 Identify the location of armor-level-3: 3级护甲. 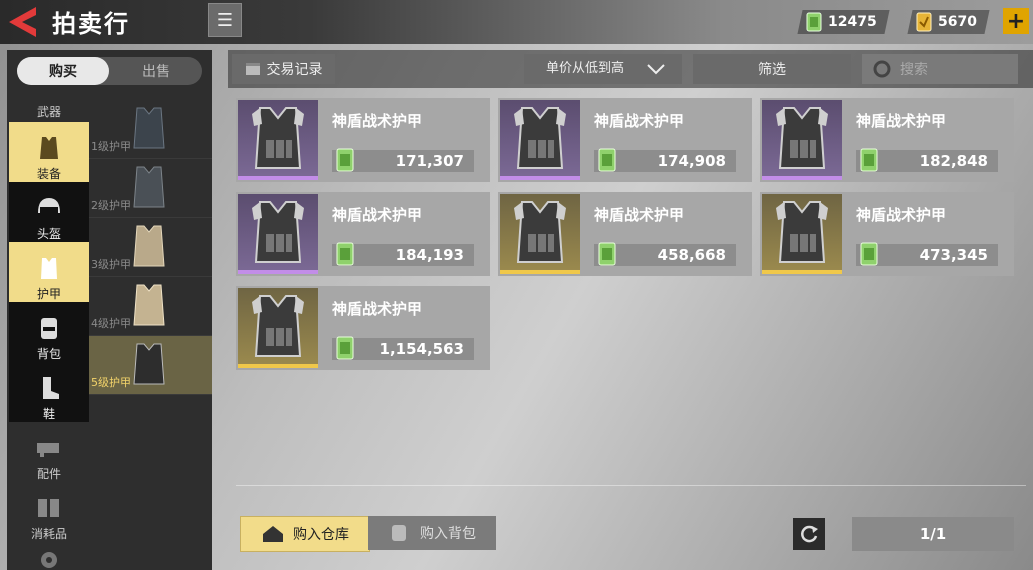
(150, 247).